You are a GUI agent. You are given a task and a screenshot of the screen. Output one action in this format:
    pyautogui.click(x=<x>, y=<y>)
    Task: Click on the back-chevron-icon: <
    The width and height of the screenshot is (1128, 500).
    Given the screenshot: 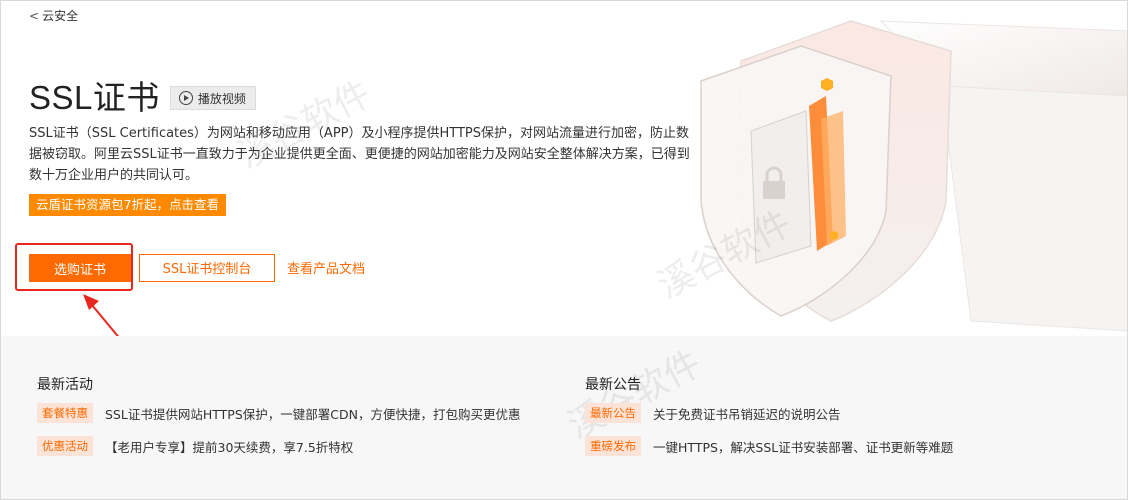 What is the action you would take?
    pyautogui.click(x=34, y=15)
    